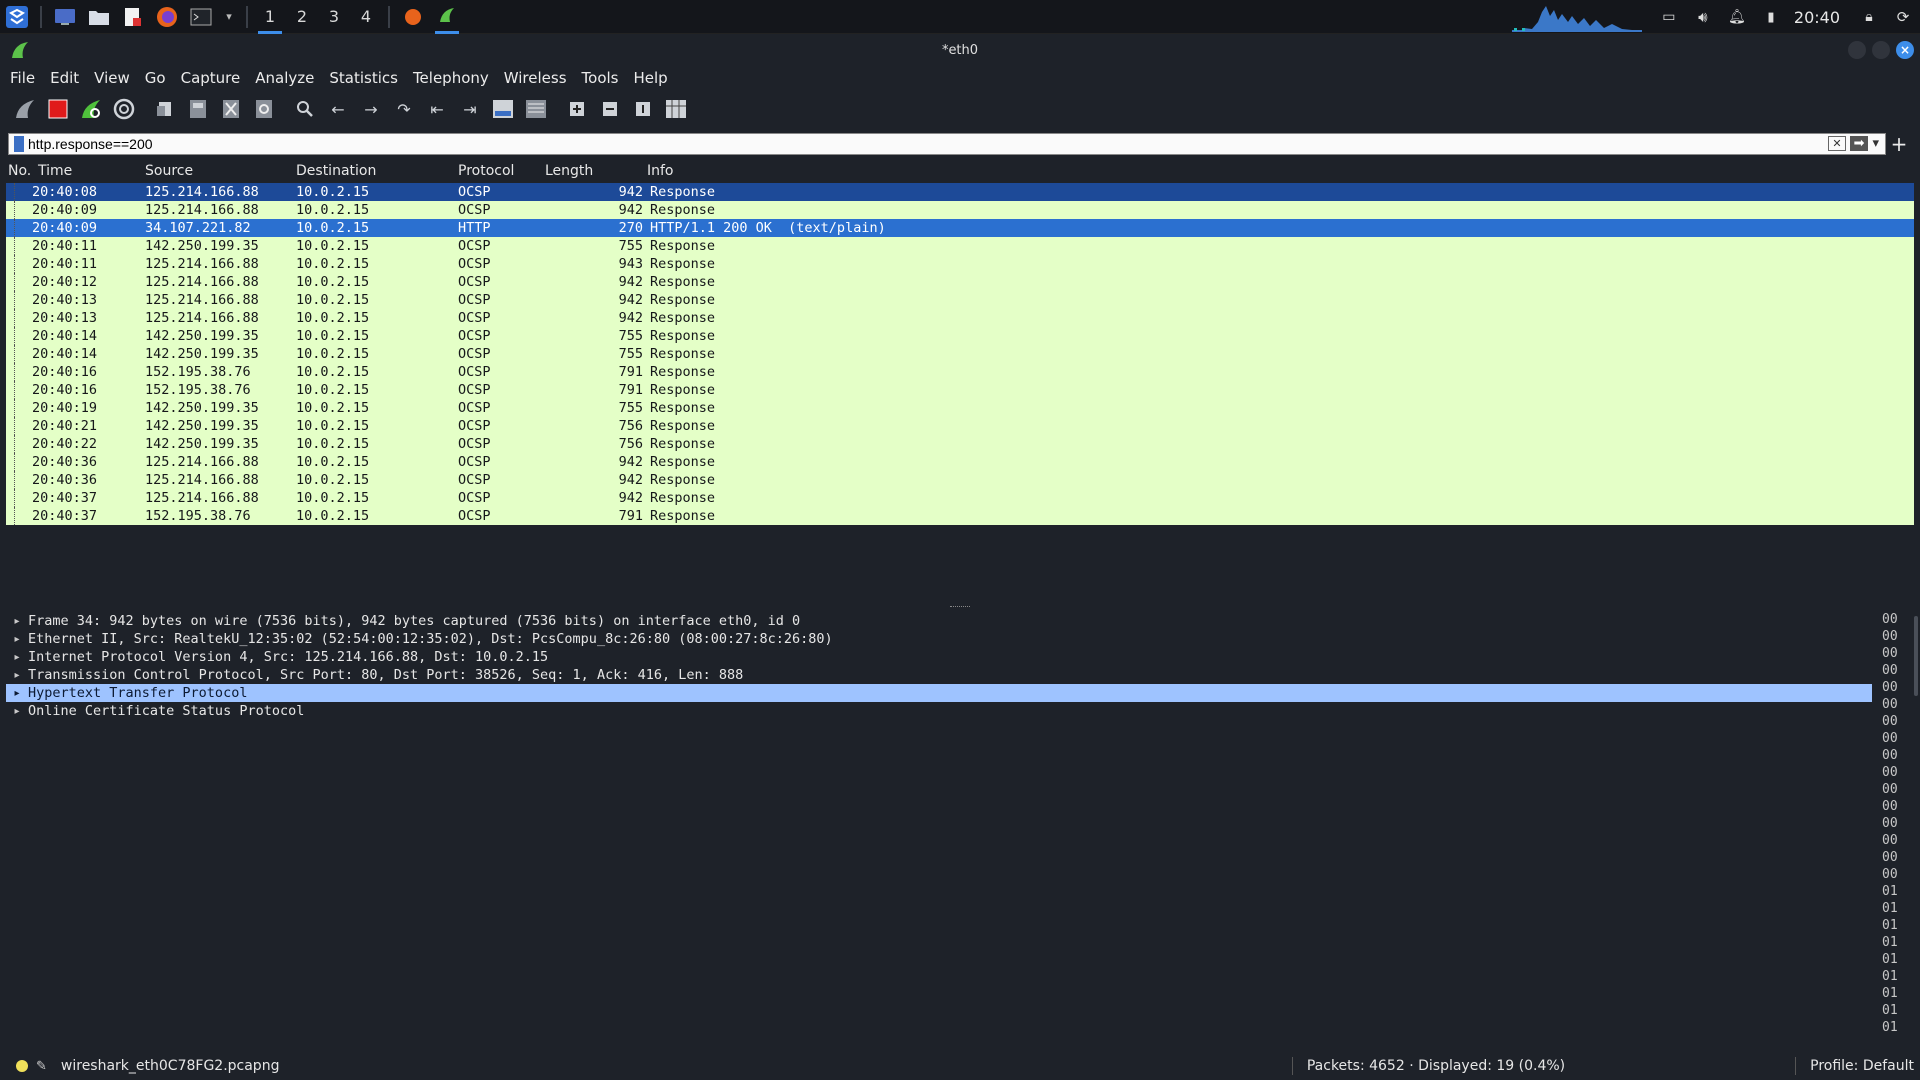 This screenshot has height=1080, width=1920. Describe the element at coordinates (1905, 50) in the screenshot. I see `close-button: ×` at that location.